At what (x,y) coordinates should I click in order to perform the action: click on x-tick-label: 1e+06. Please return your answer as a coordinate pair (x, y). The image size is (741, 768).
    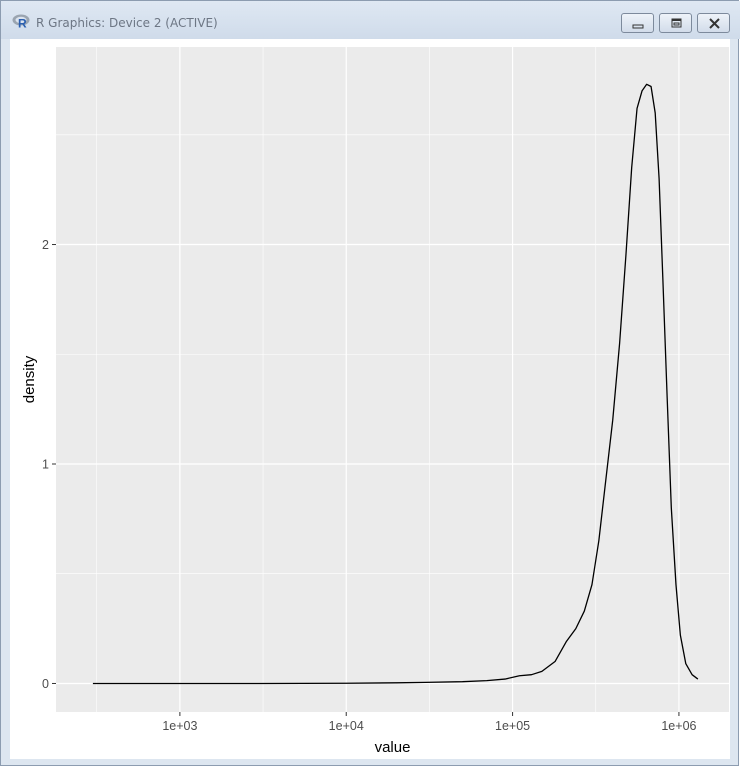
    Looking at the image, I should click on (678, 726).